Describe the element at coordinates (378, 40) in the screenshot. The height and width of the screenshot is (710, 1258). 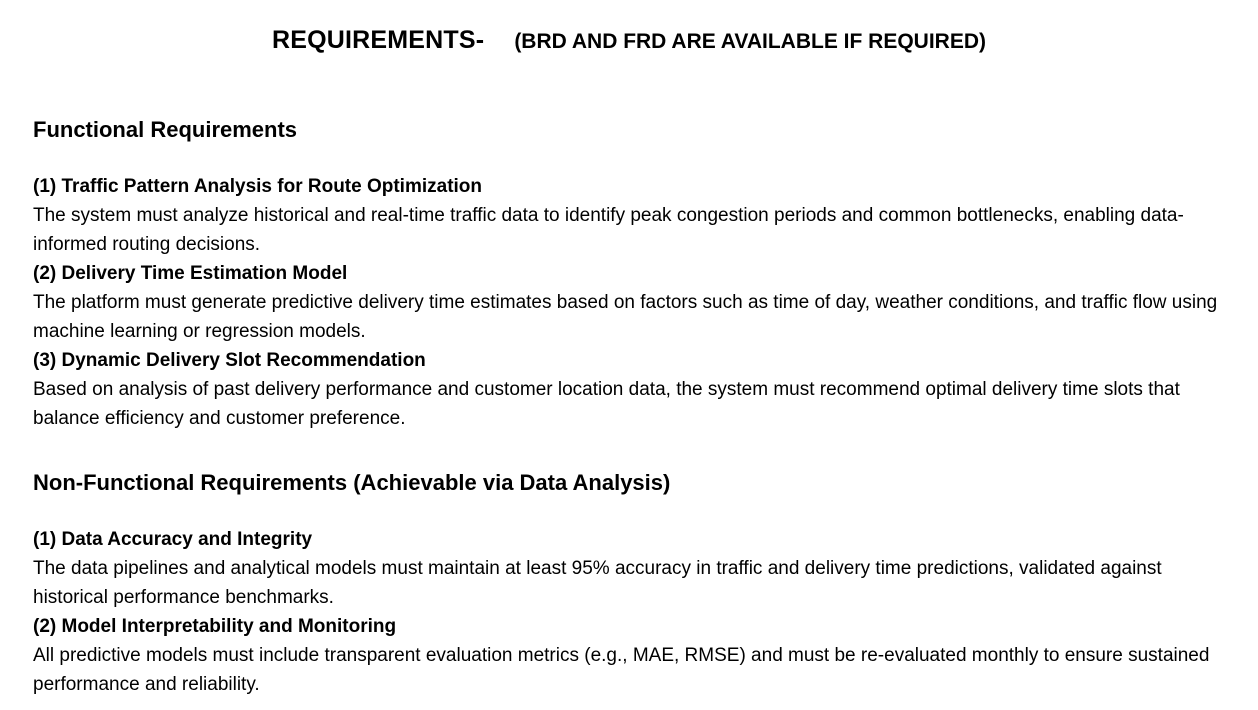
I see `title-main: REQUIREMENTS-` at that location.